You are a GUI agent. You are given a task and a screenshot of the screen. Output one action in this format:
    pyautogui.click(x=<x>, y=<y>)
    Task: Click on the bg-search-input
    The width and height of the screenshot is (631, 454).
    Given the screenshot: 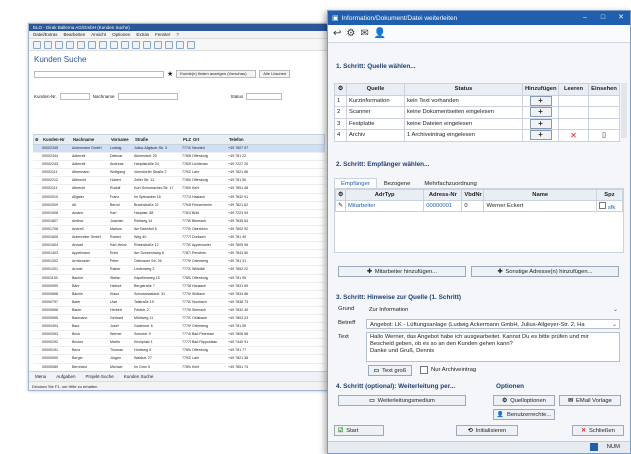 What is the action you would take?
    pyautogui.click(x=99, y=74)
    